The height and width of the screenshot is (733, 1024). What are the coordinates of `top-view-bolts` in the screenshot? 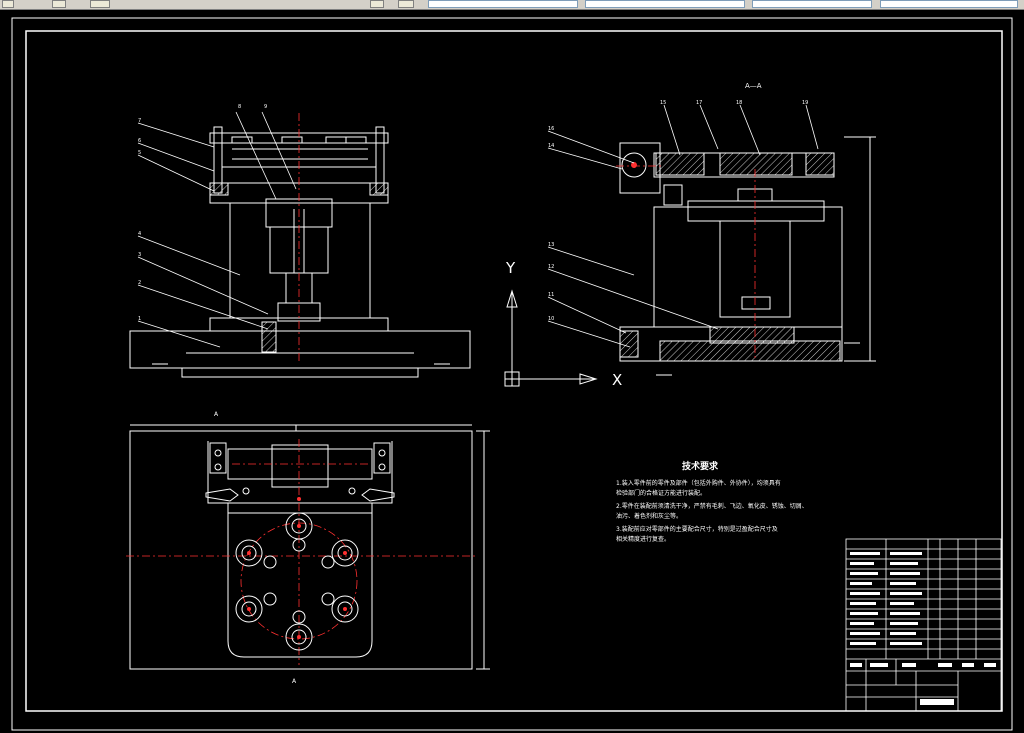 It's located at (297, 581).